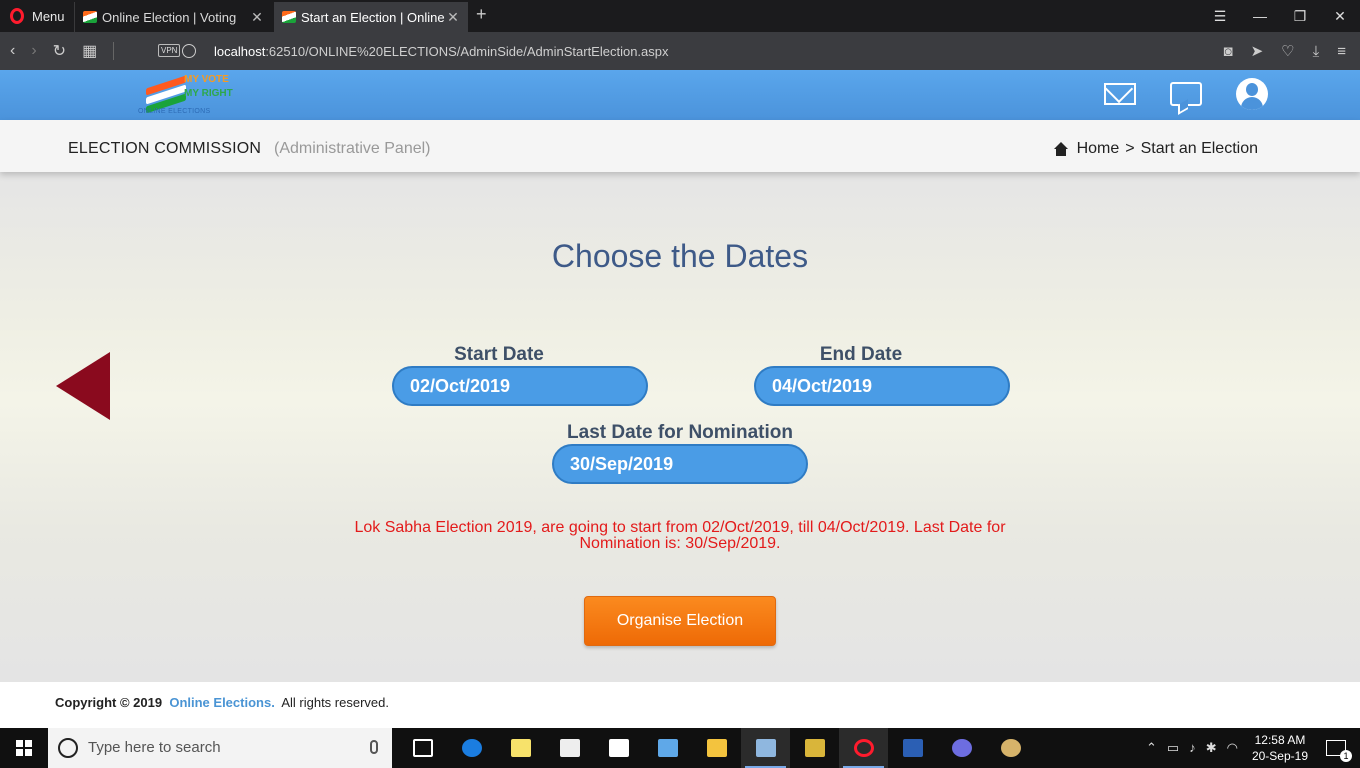 The height and width of the screenshot is (768, 1360). Describe the element at coordinates (422, 748) in the screenshot. I see `task-view-icon` at that location.